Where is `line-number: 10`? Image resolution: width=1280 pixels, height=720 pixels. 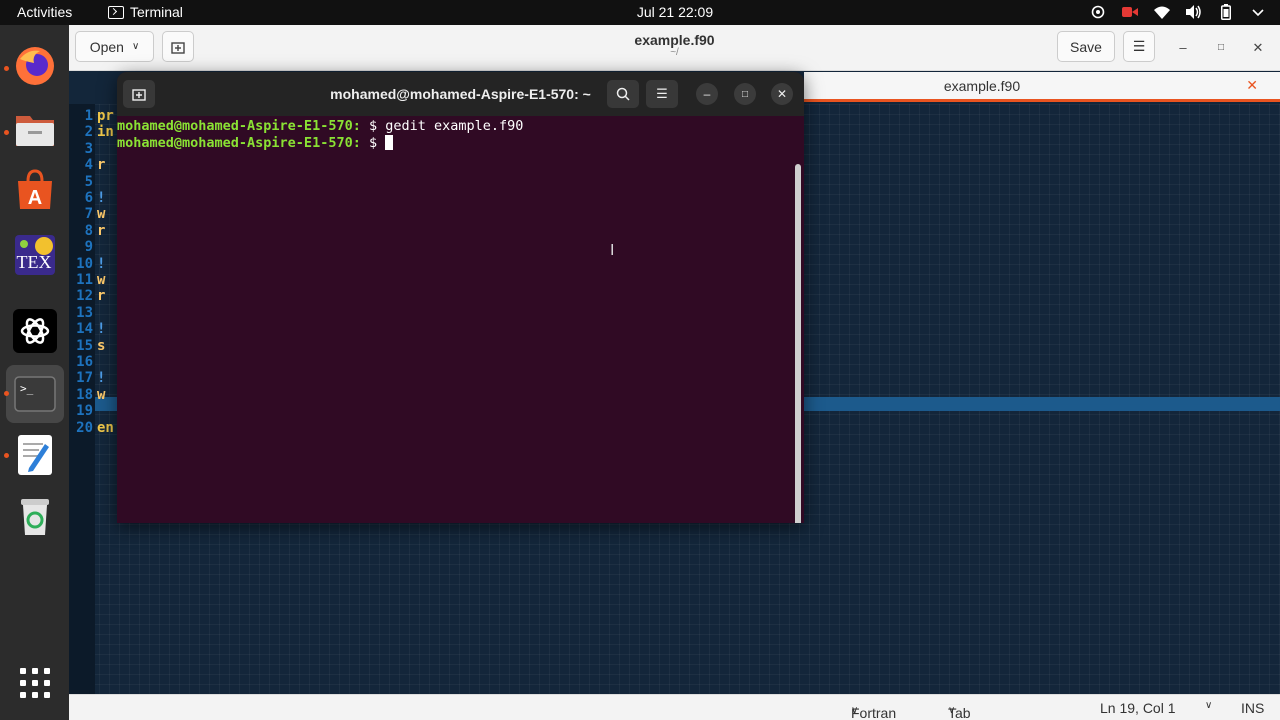
line-number: 10 is located at coordinates (84, 263).